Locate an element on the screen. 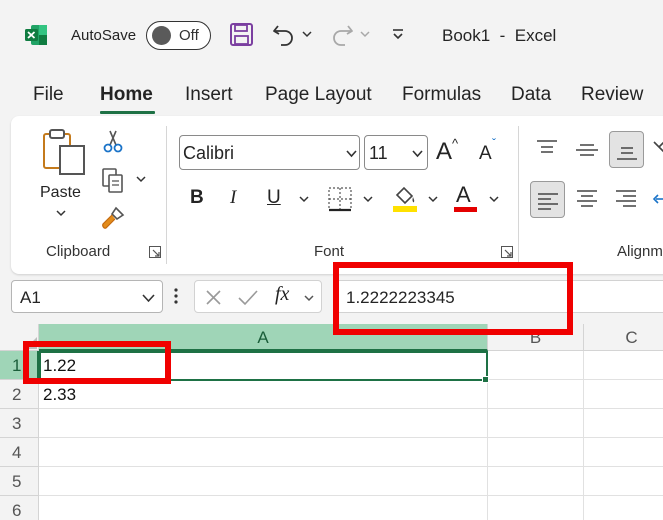  customize-quick-access-icon is located at coordinates (398, 34).